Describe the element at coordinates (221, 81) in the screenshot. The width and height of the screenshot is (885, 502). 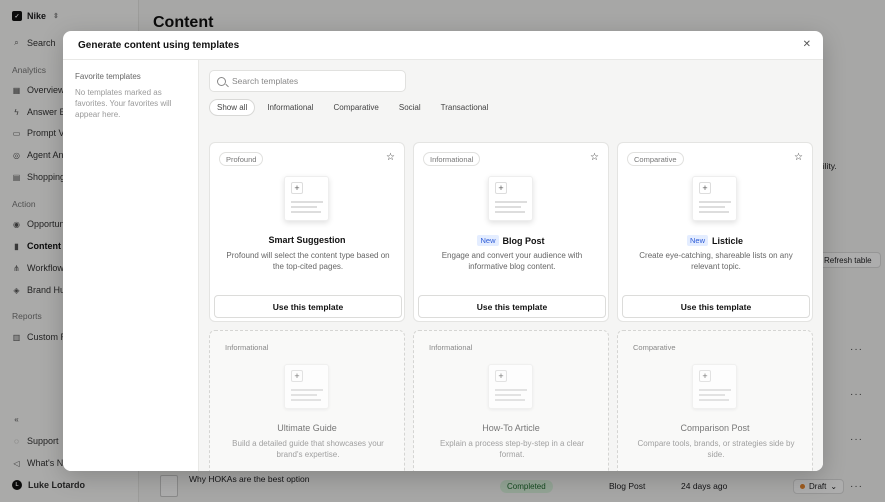
I see `search-icon` at that location.